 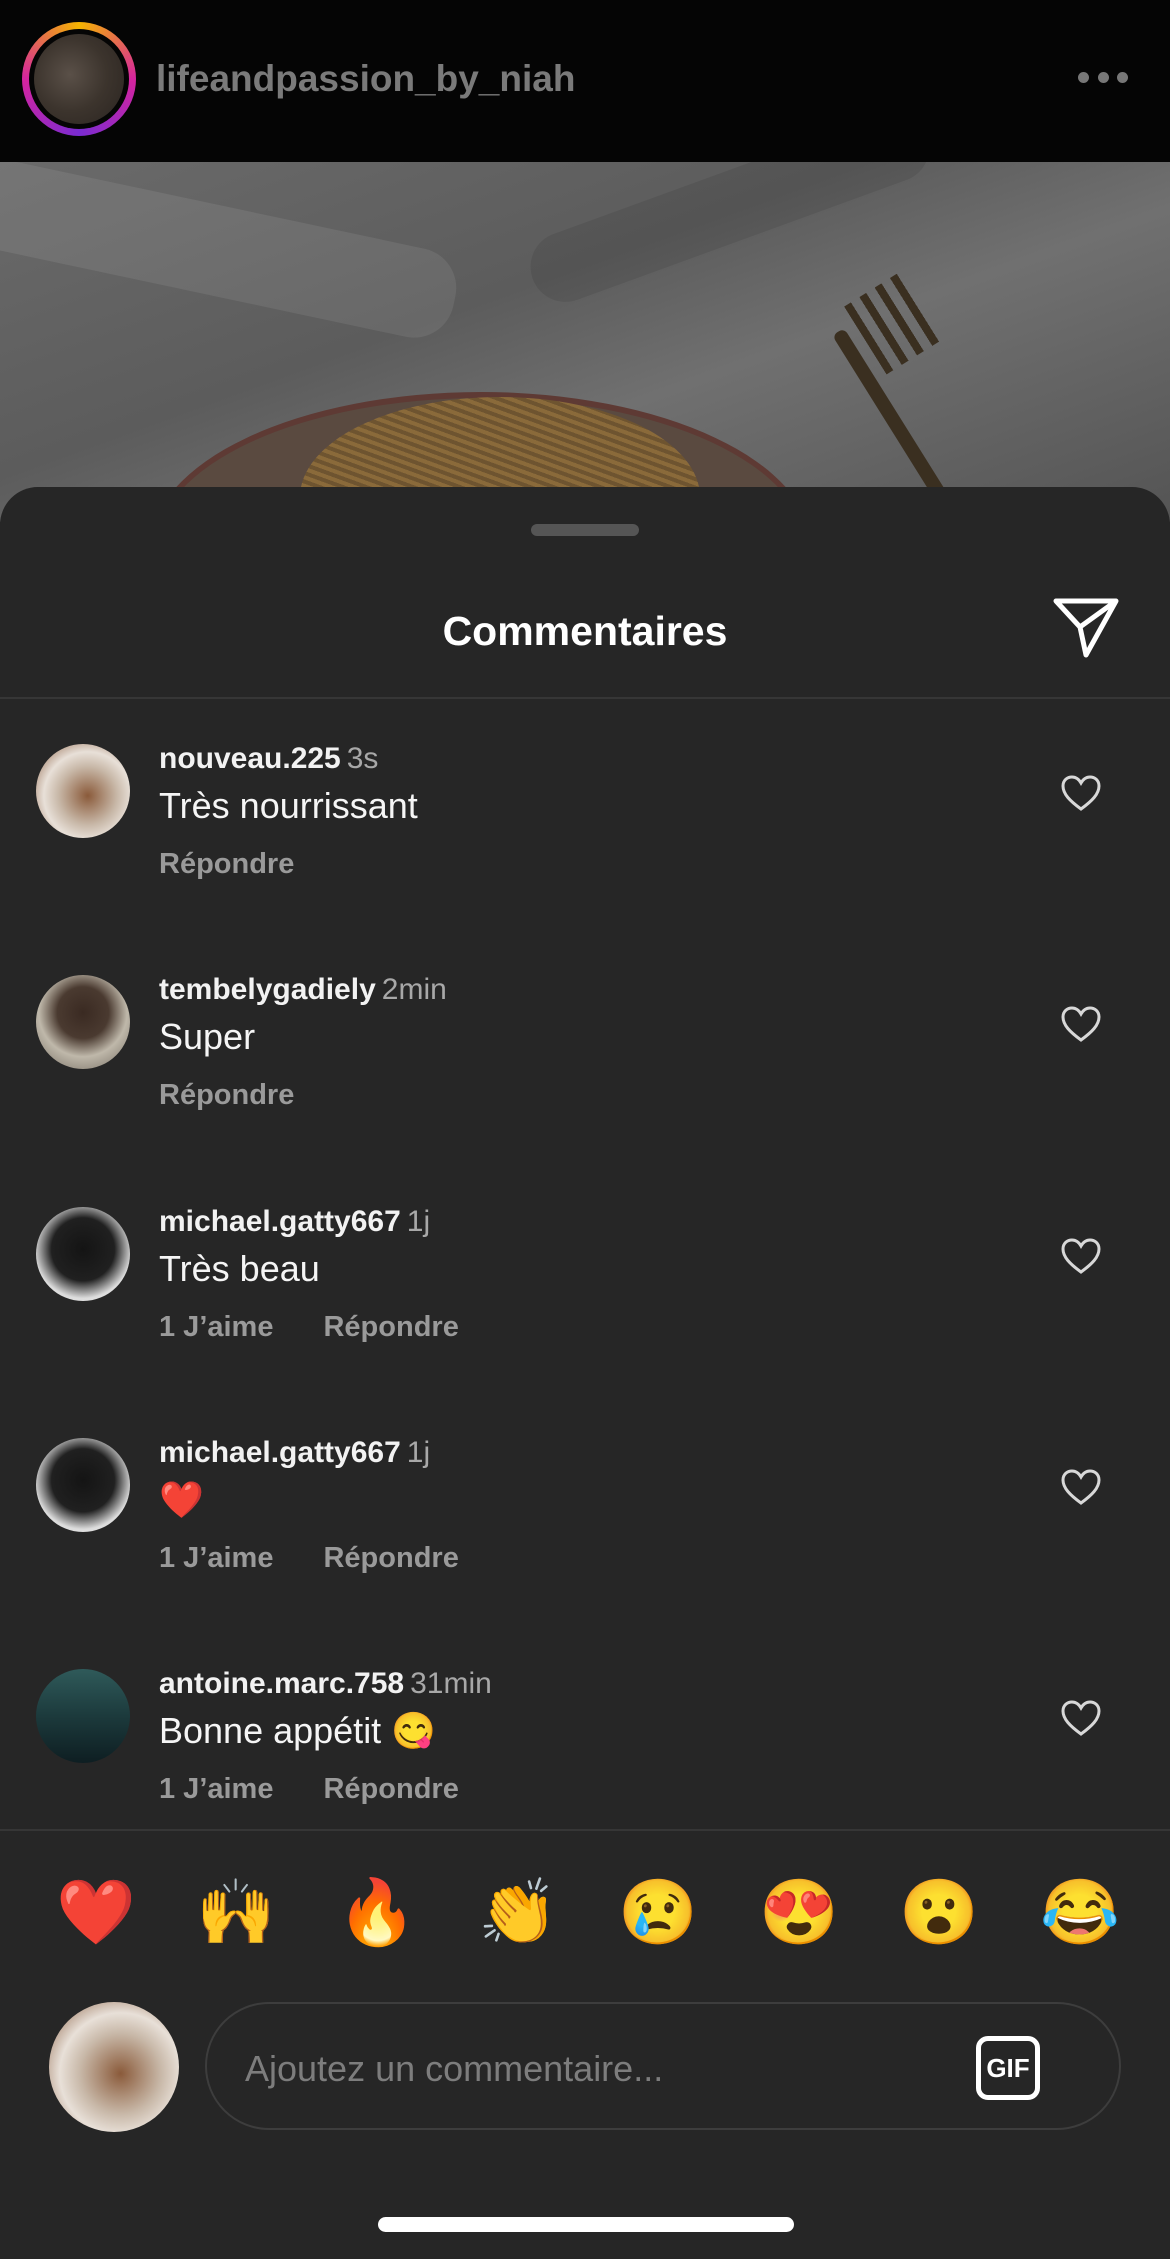 What do you see at coordinates (1086, 628) in the screenshot?
I see `paper-plane-icon` at bounding box center [1086, 628].